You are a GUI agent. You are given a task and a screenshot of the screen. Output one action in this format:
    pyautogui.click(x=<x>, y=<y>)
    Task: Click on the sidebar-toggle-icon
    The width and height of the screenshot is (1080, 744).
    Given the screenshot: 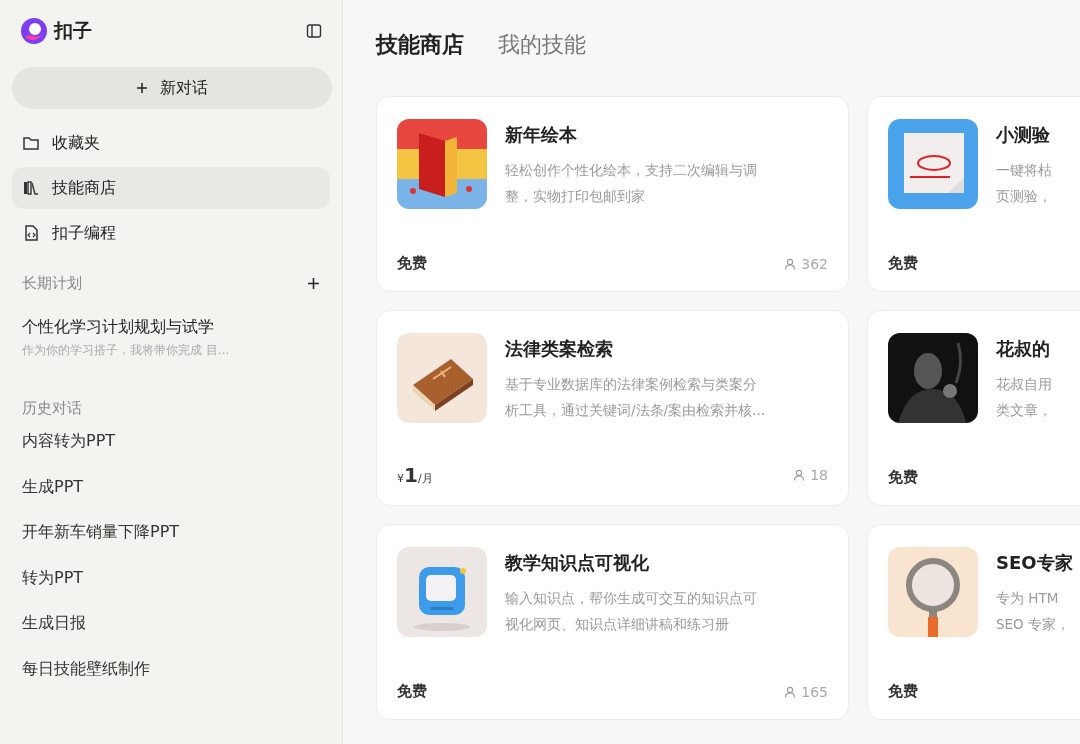 What is the action you would take?
    pyautogui.click(x=314, y=31)
    